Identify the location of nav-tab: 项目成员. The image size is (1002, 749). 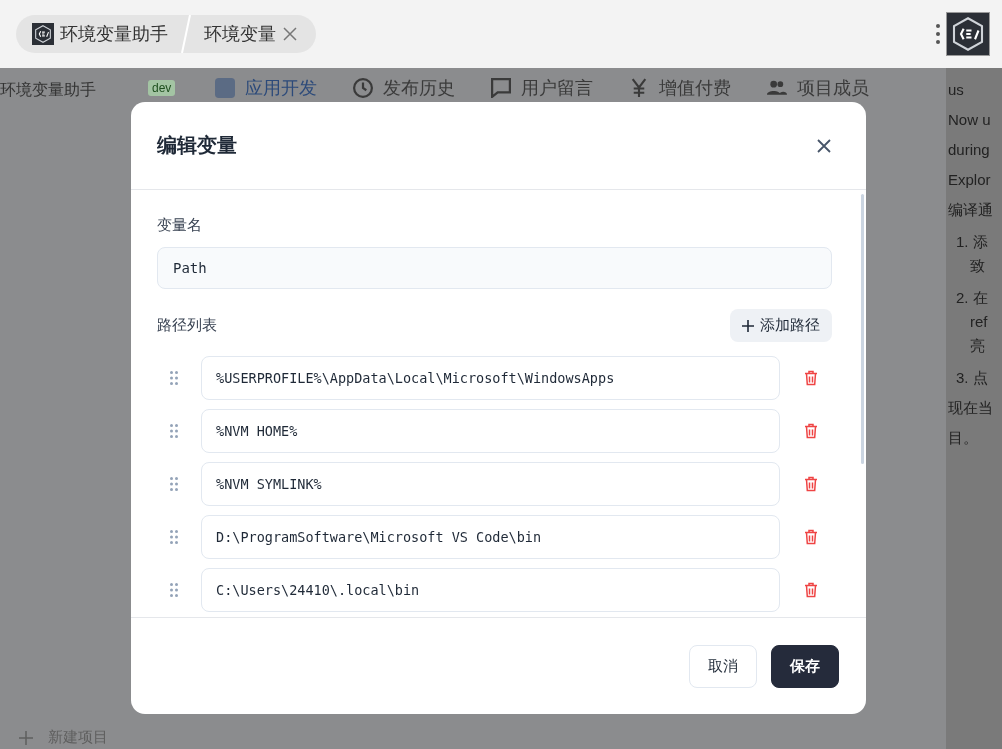
(818, 88).